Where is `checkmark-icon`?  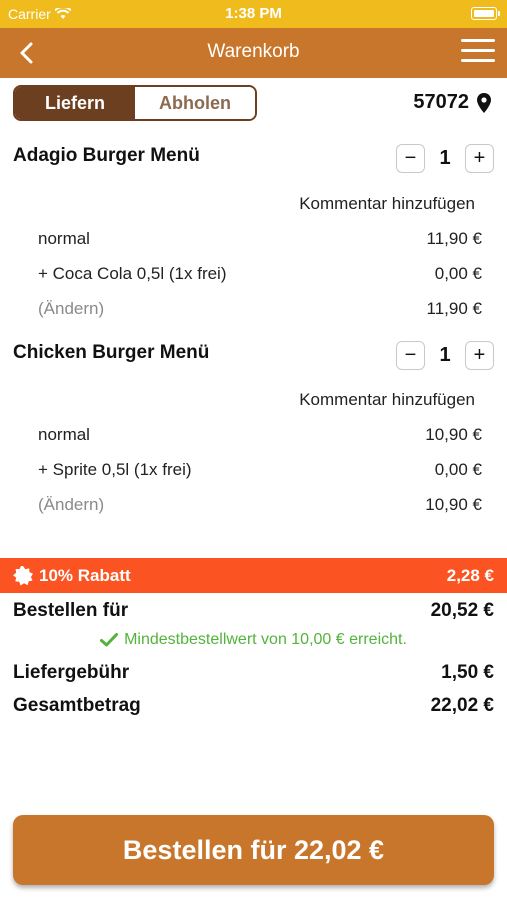 checkmark-icon is located at coordinates (109, 640).